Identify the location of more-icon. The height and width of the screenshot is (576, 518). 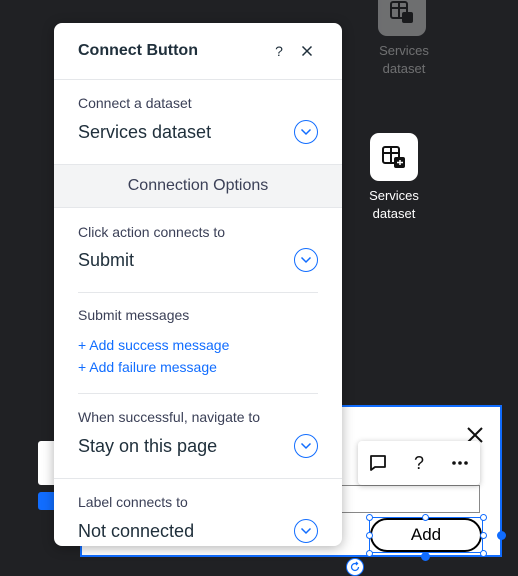
(460, 463).